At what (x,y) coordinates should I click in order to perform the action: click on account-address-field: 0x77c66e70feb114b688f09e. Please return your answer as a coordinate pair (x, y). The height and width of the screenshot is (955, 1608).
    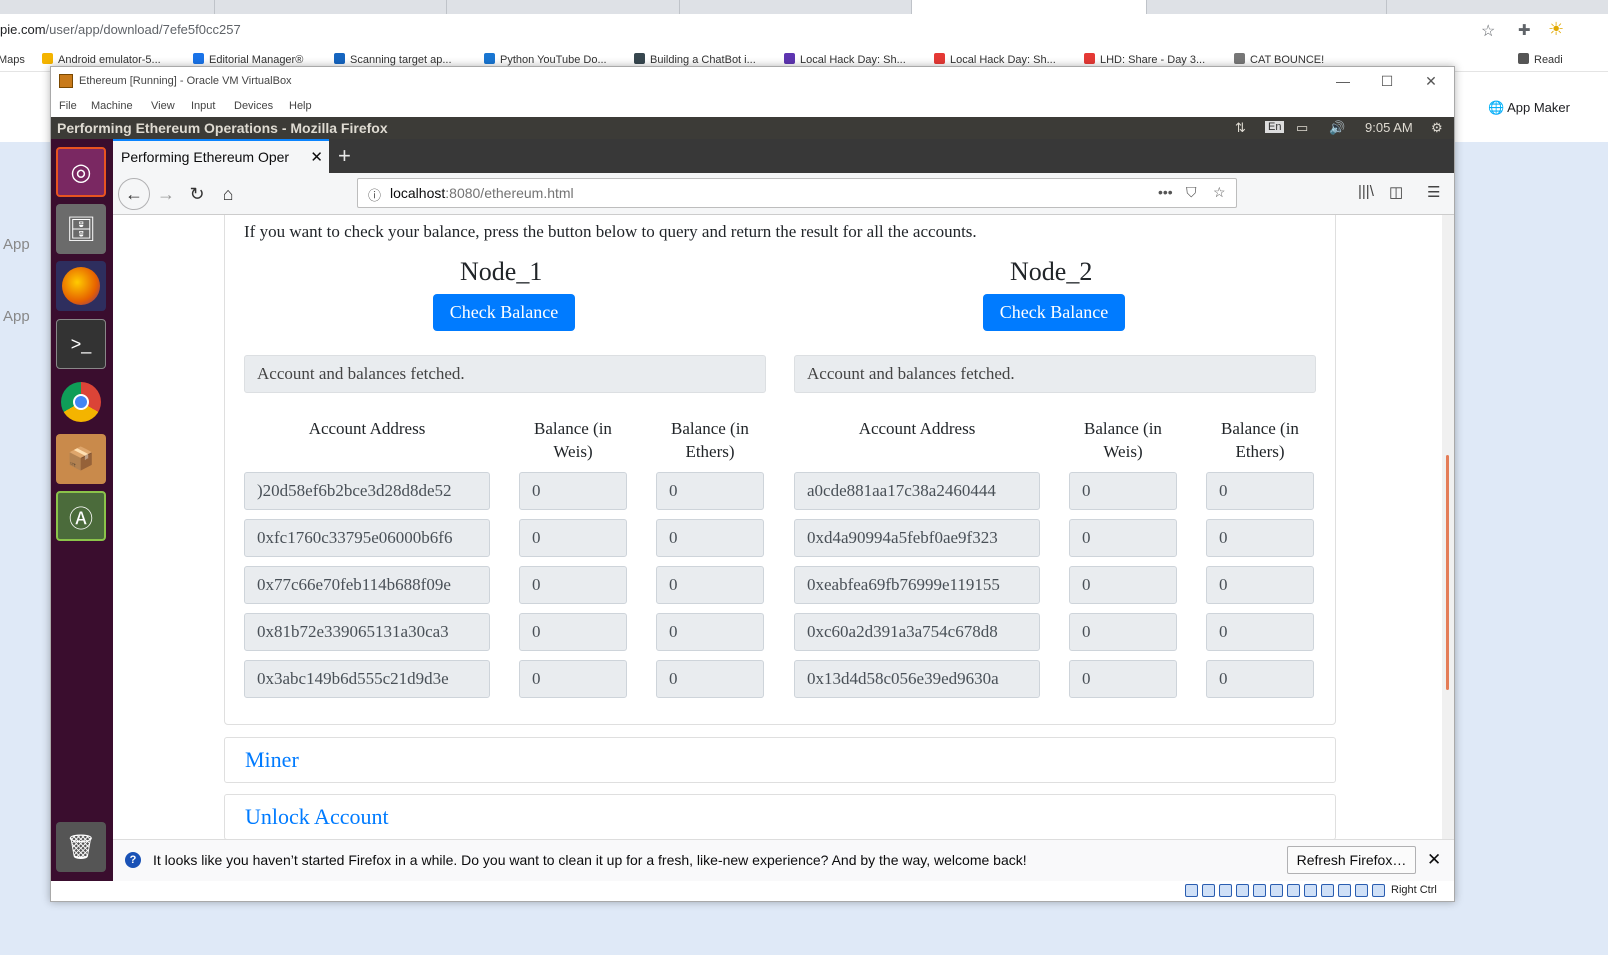
    Looking at the image, I should click on (367, 585).